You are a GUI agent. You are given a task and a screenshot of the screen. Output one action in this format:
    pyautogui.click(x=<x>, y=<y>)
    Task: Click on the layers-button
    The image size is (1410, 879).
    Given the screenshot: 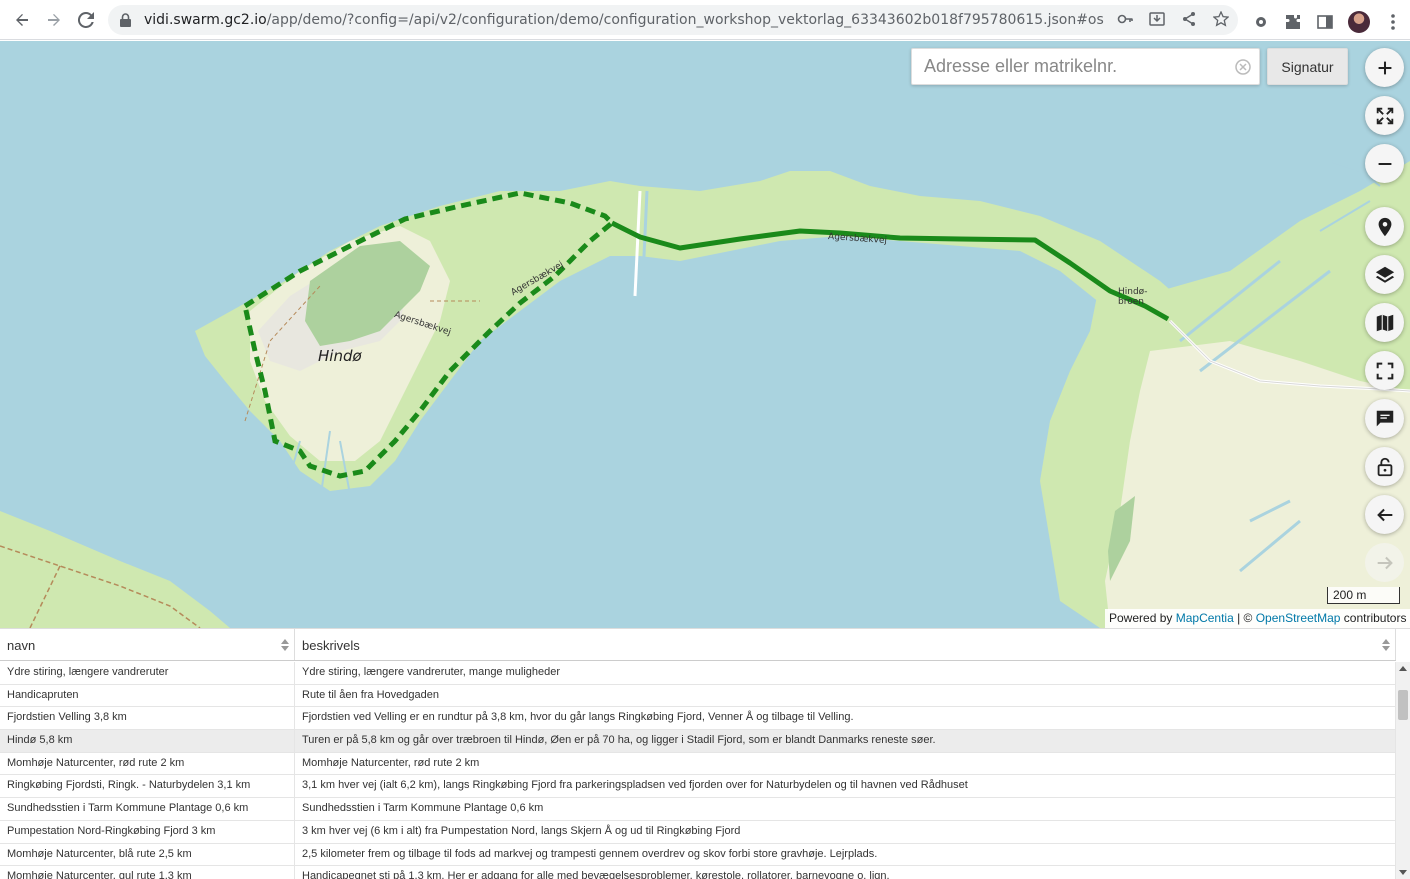 What is the action you would take?
    pyautogui.click(x=1384, y=274)
    